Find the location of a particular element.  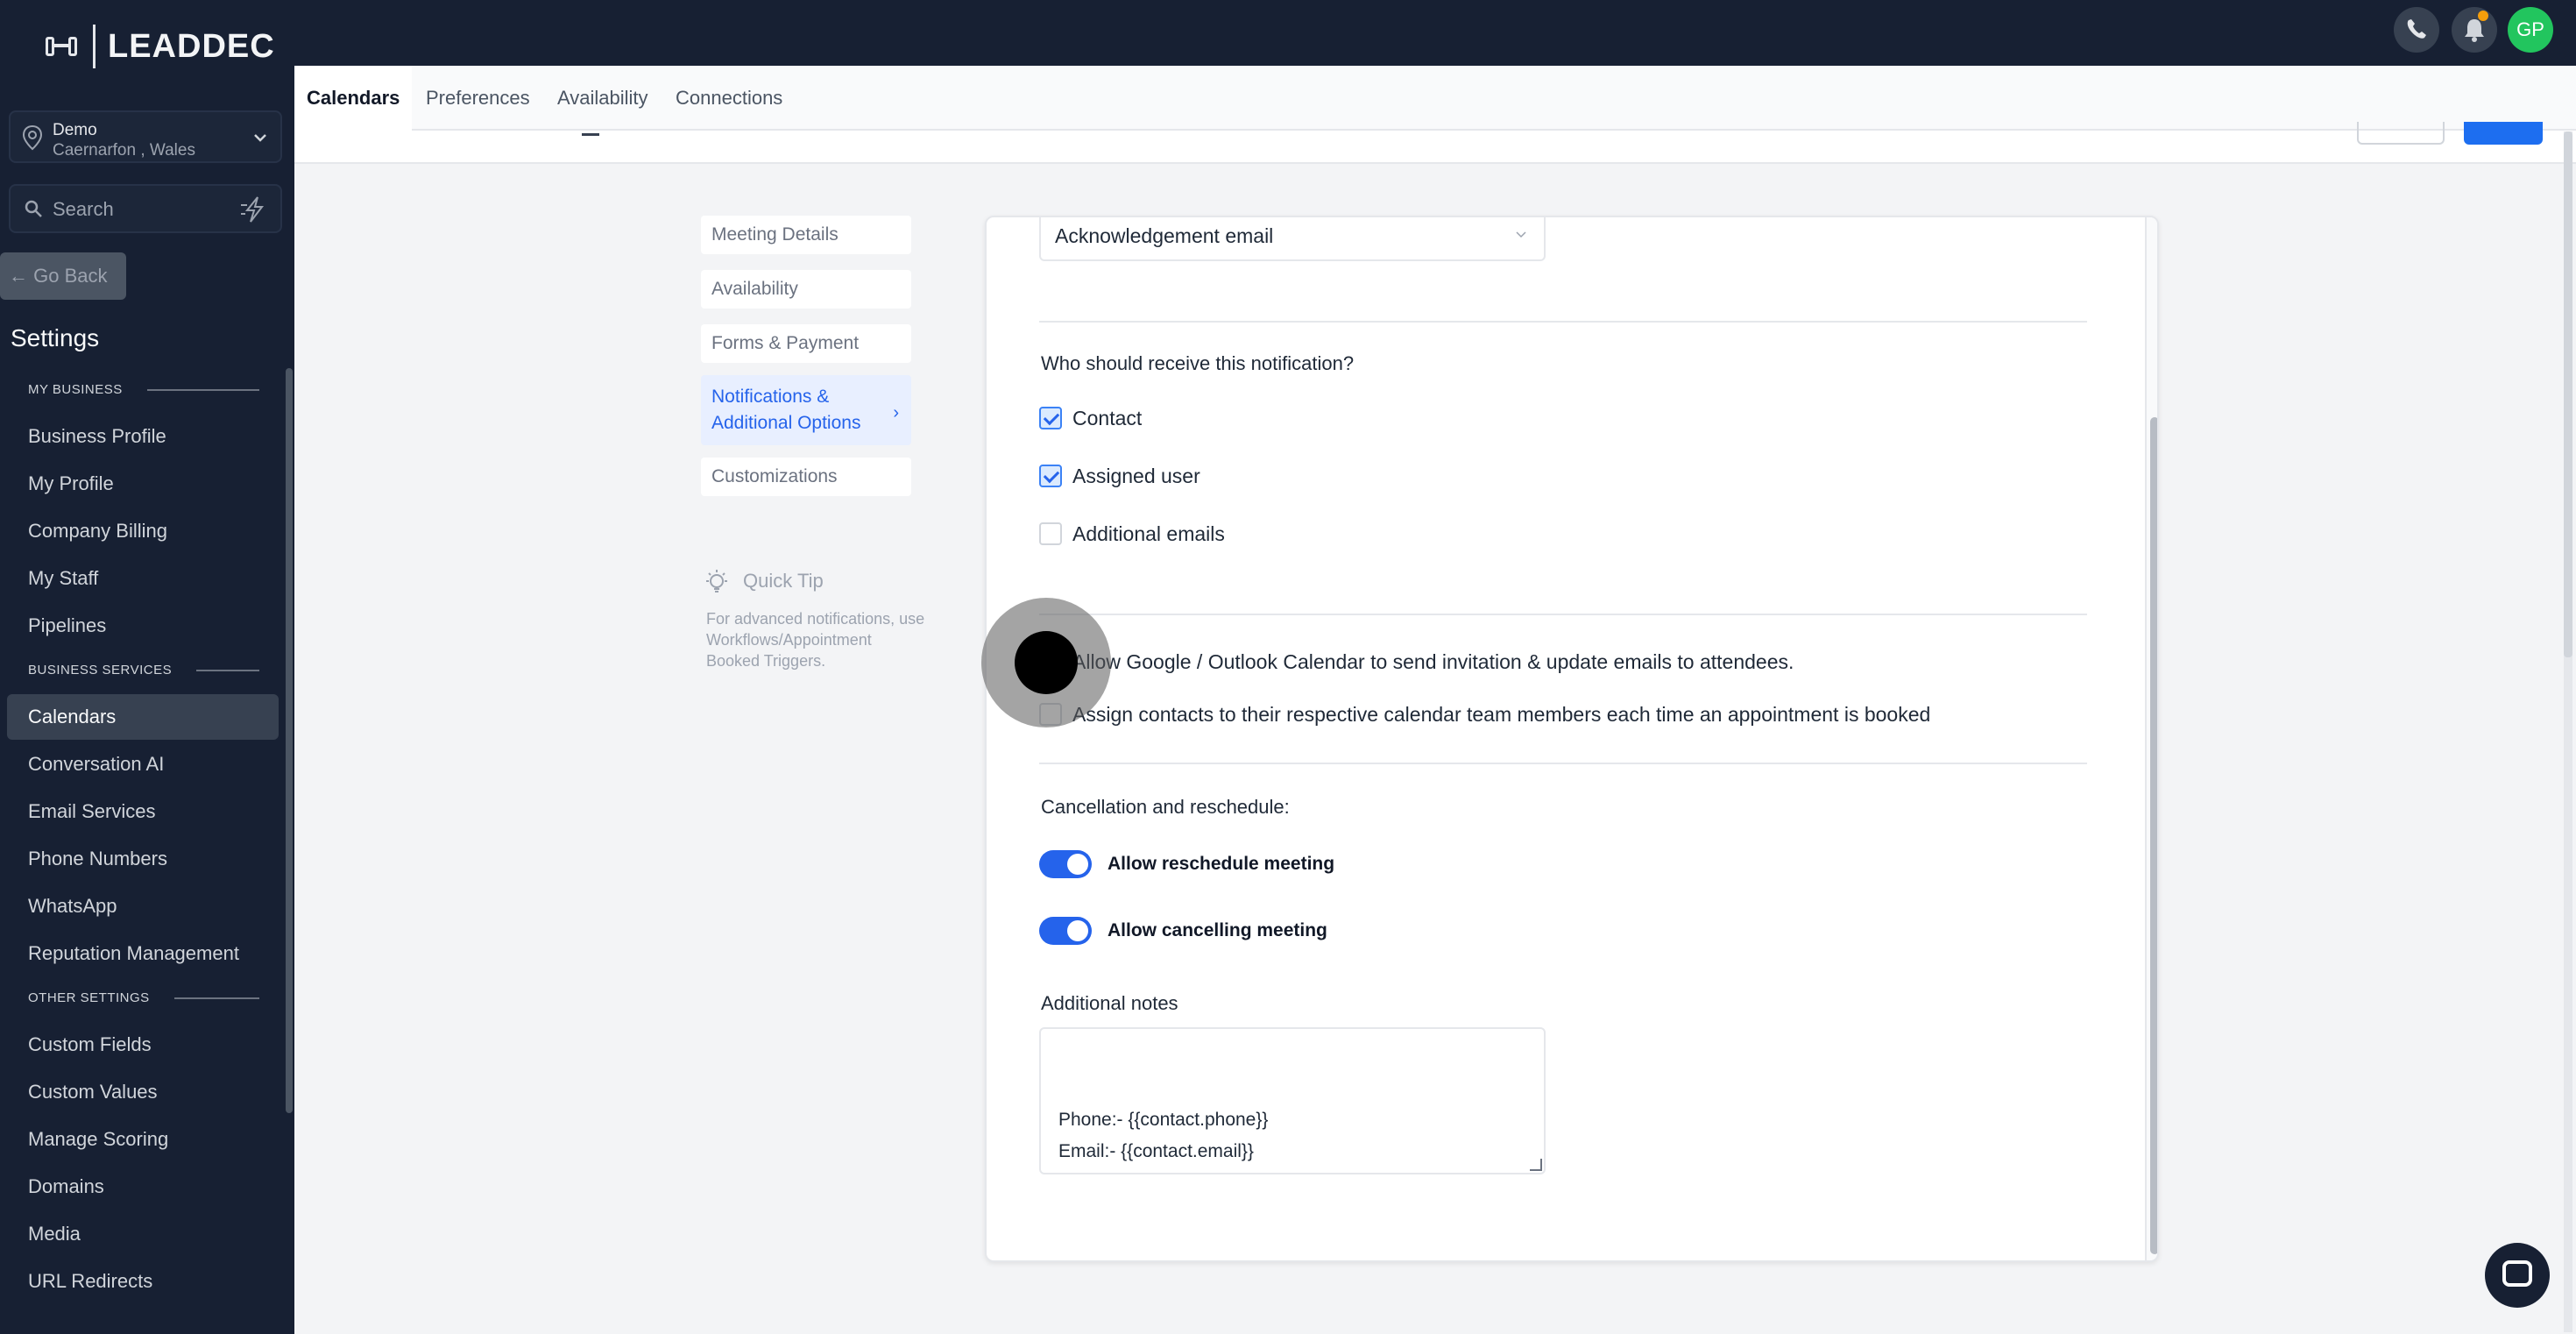

section-my-business: MY BUSINESS is located at coordinates (143, 389).